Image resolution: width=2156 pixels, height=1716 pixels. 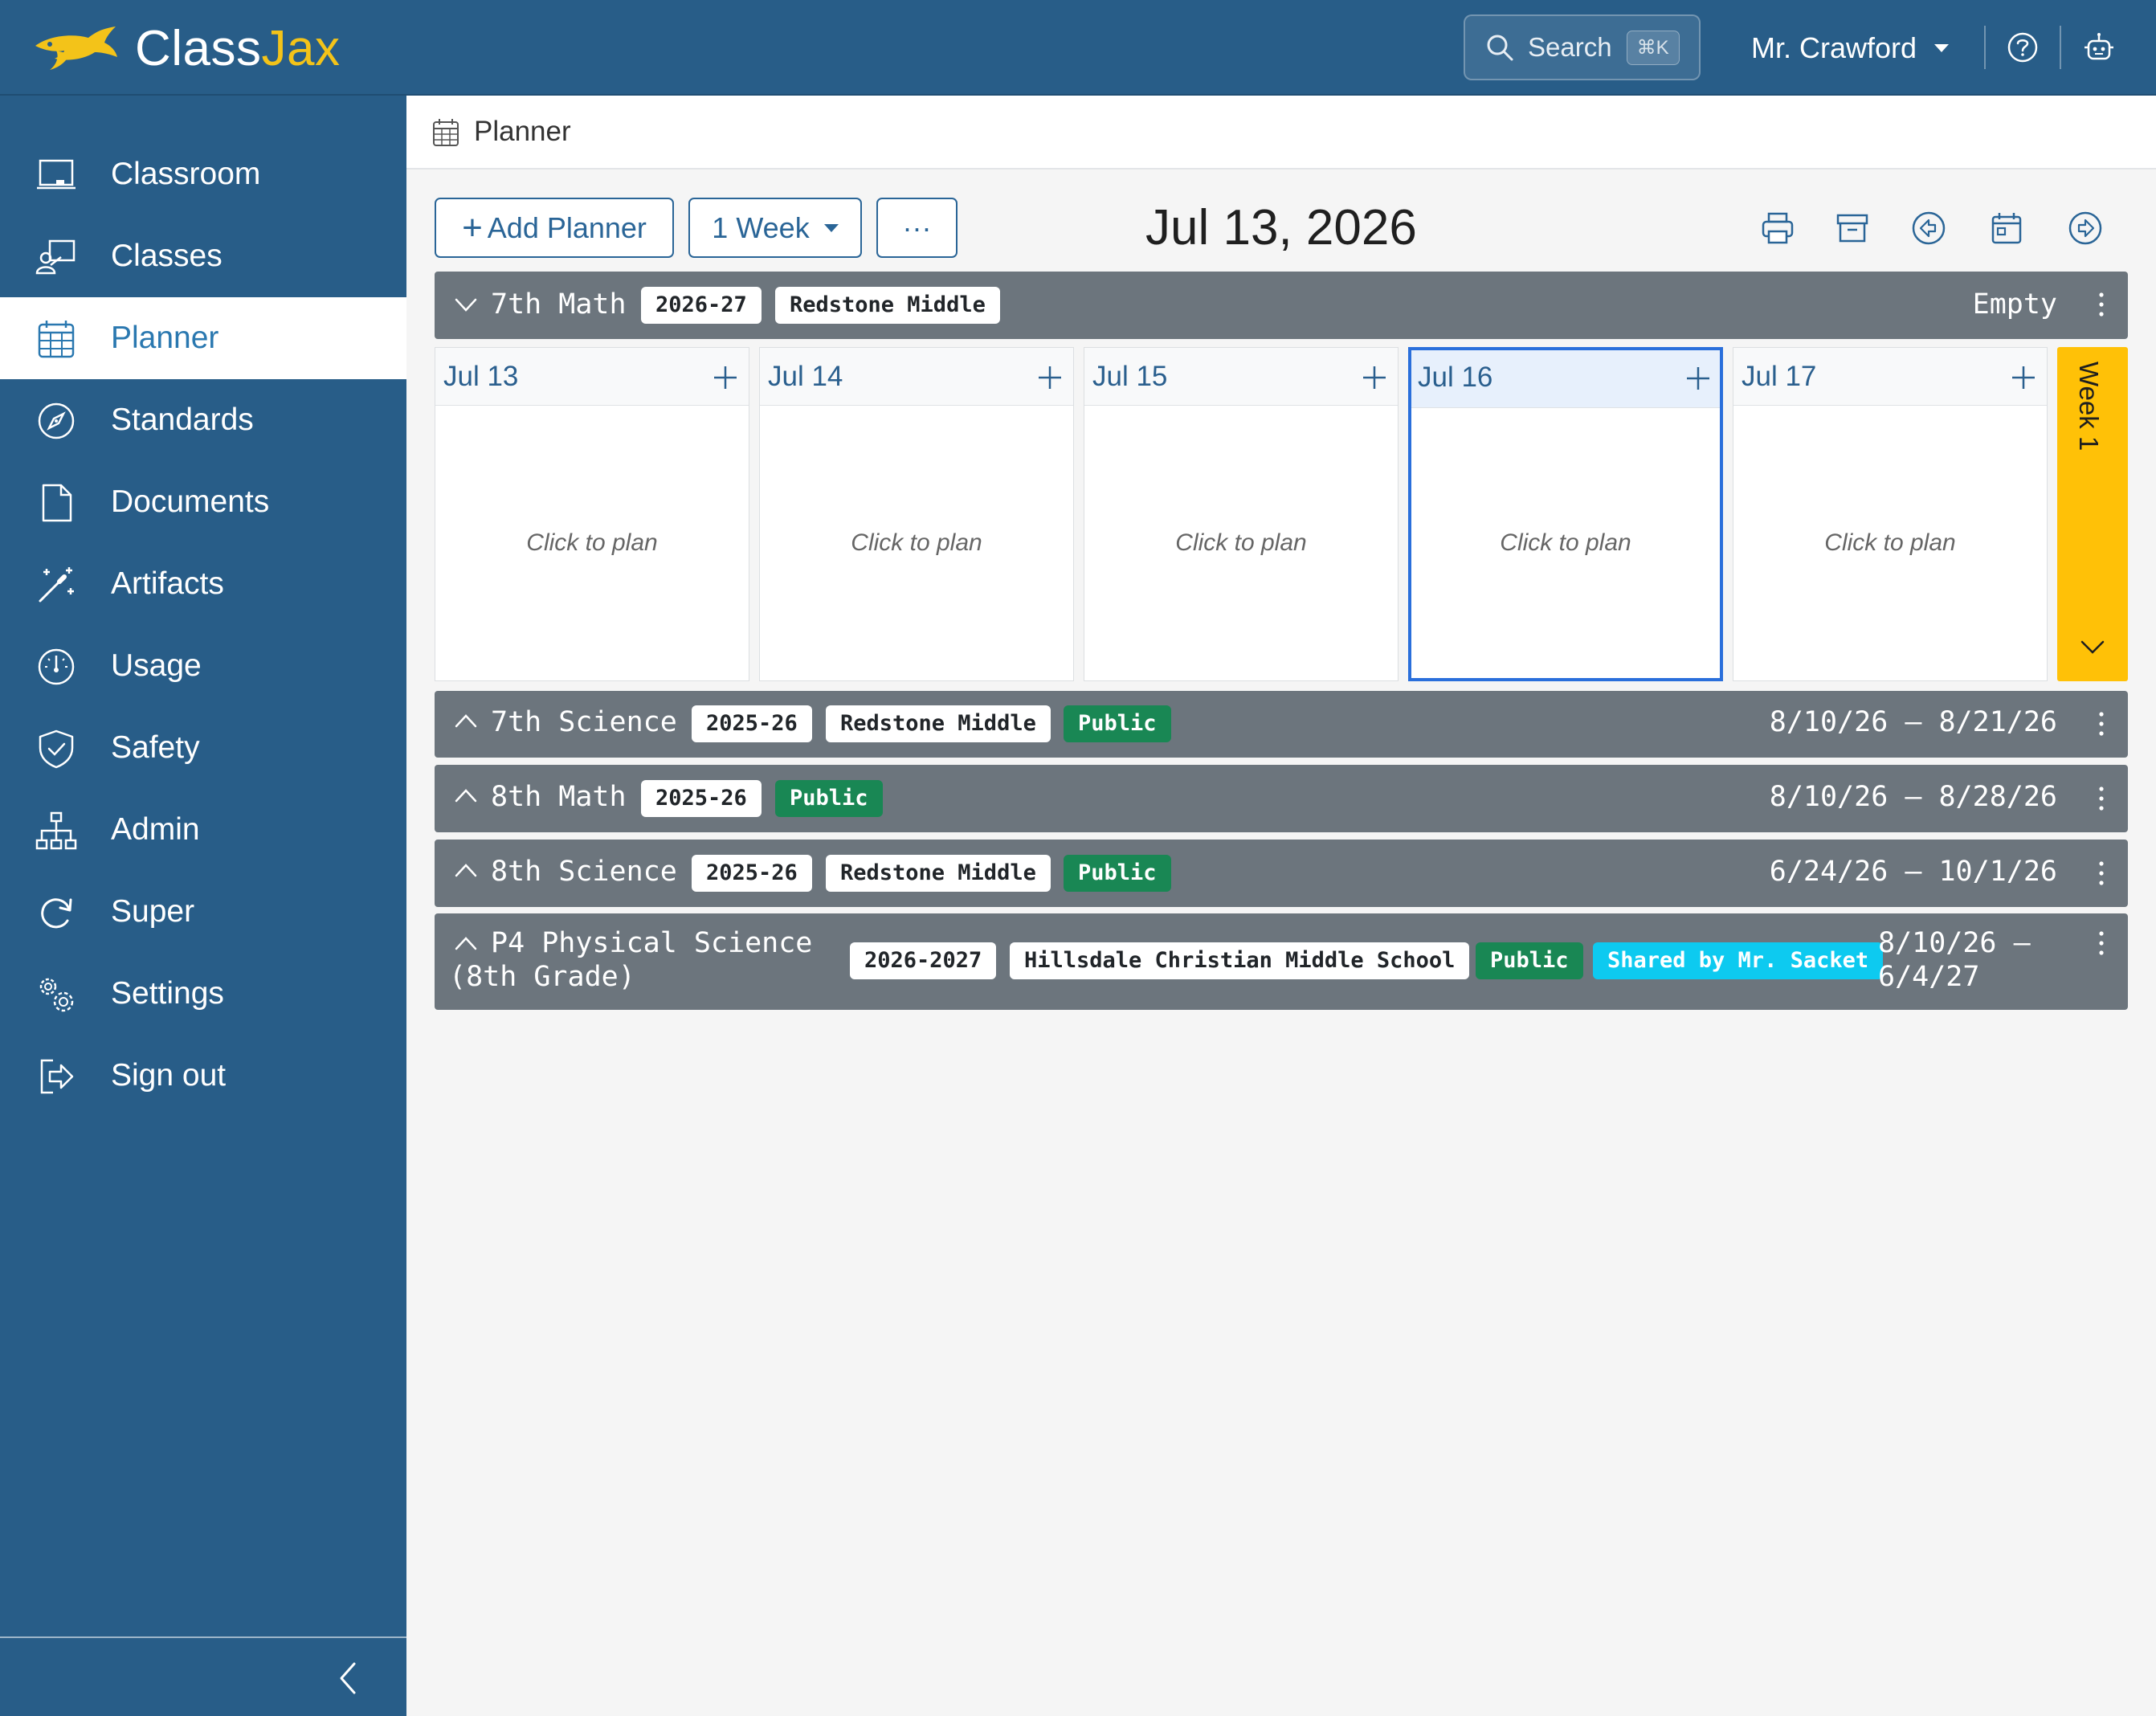 What do you see at coordinates (752, 723) in the screenshot?
I see `school-year-badge: 2025-26` at bounding box center [752, 723].